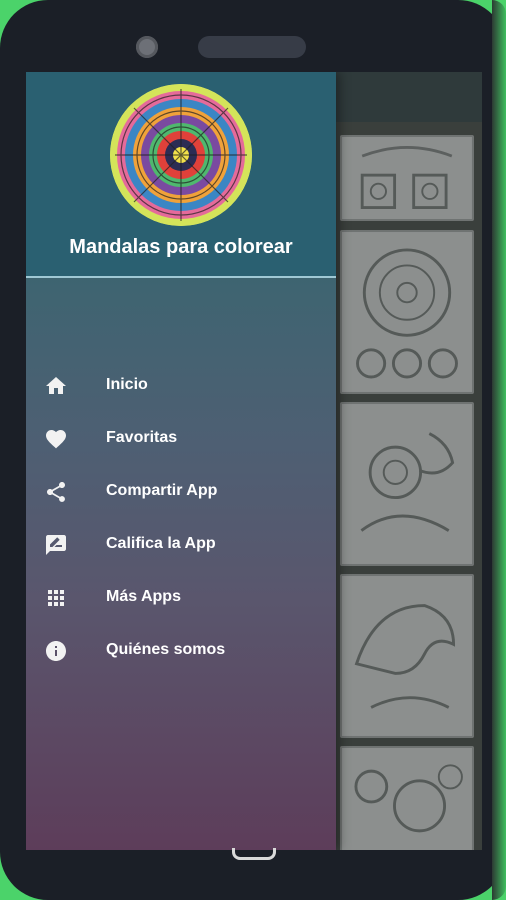 Image resolution: width=506 pixels, height=900 pixels. Describe the element at coordinates (181, 437) in the screenshot. I see `menu-item-favoritas: Favoritas` at that location.